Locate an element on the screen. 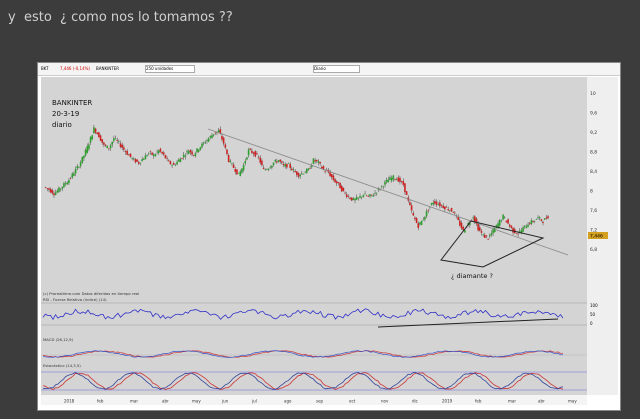 This screenshot has width=640, height=419. x-axis-tick: may is located at coordinates (572, 401).